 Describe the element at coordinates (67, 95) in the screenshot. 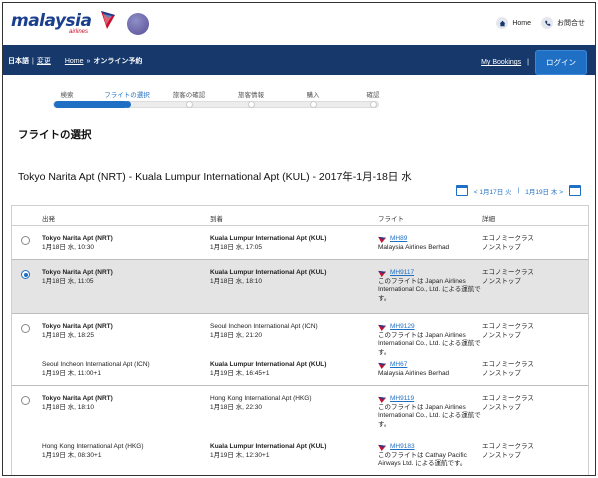

I see `step-search: 検索` at that location.